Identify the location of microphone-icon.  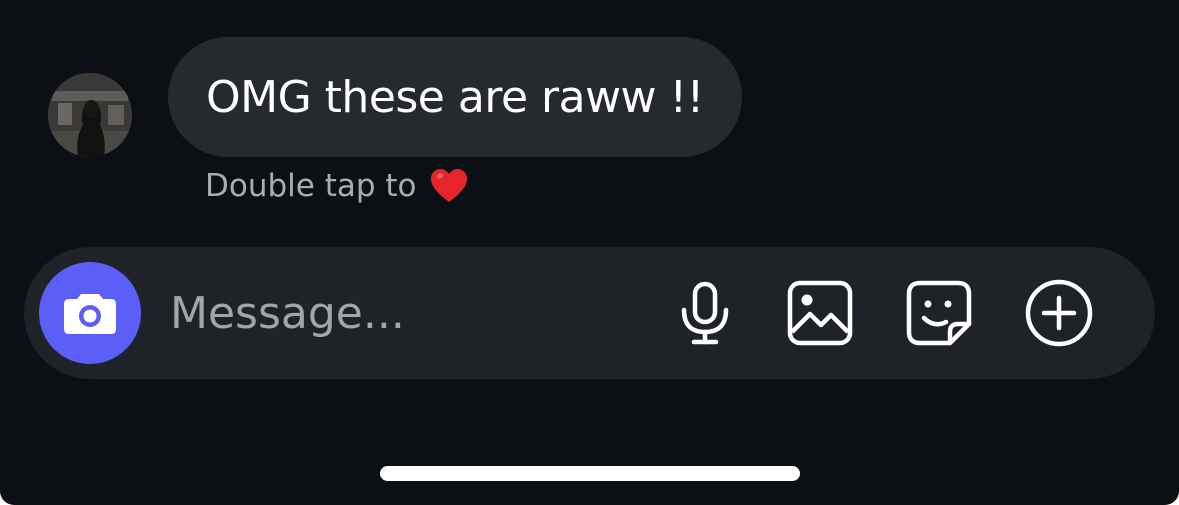
(705, 313).